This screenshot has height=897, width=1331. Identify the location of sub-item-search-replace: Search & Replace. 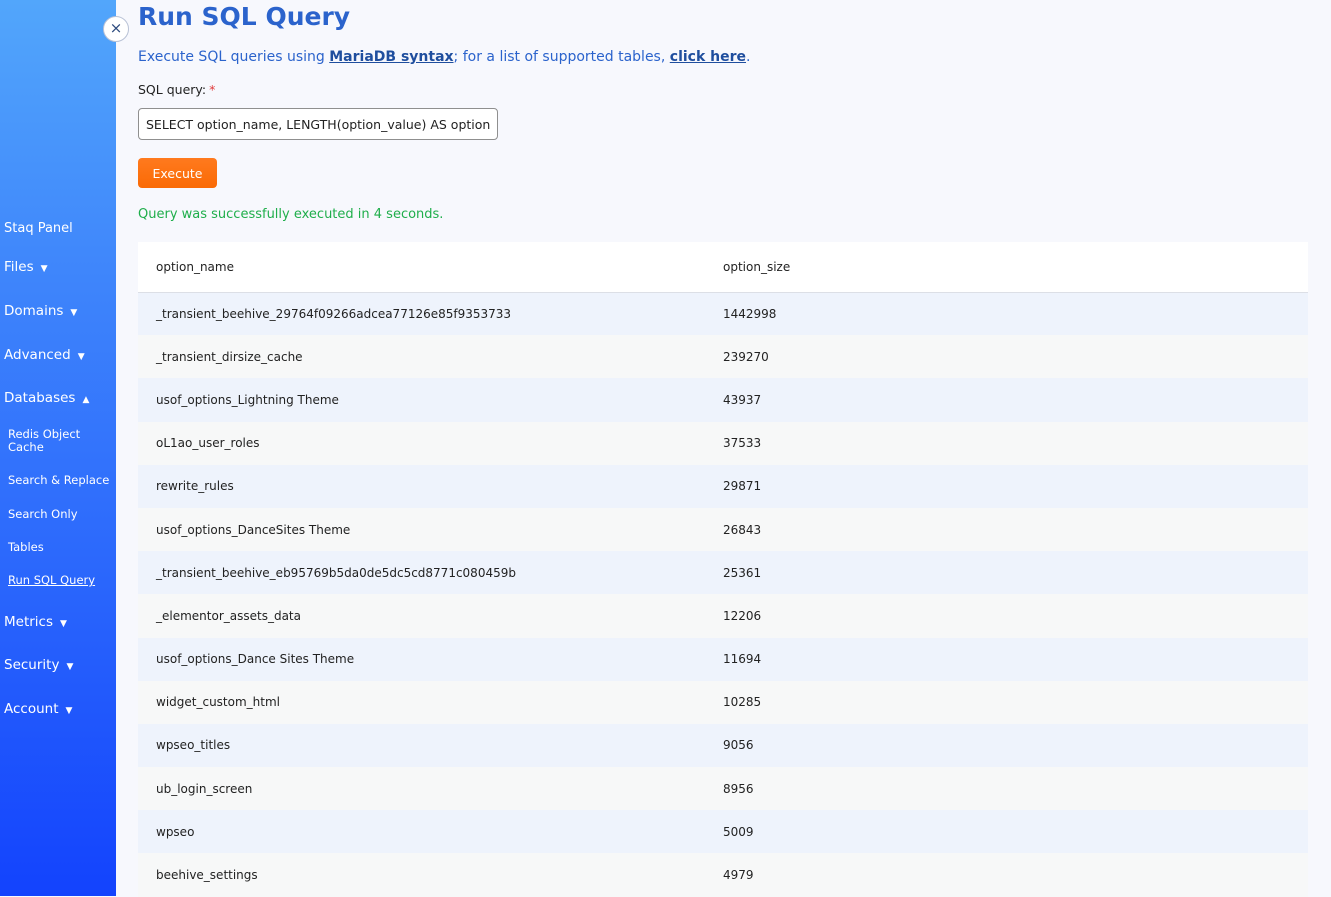
(61, 480).